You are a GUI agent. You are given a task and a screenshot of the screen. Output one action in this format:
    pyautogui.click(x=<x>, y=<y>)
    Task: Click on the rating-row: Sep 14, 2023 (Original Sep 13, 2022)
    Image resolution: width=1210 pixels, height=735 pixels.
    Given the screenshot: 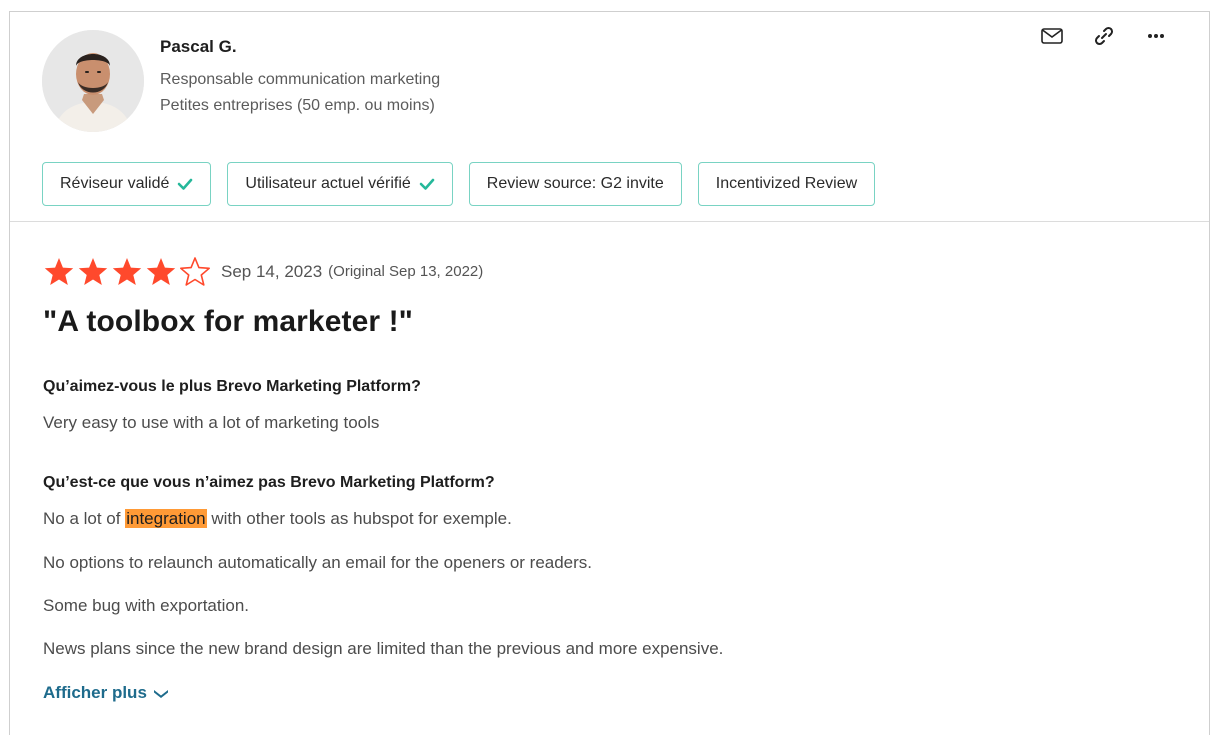 What is the action you would take?
    pyautogui.click(x=263, y=271)
    